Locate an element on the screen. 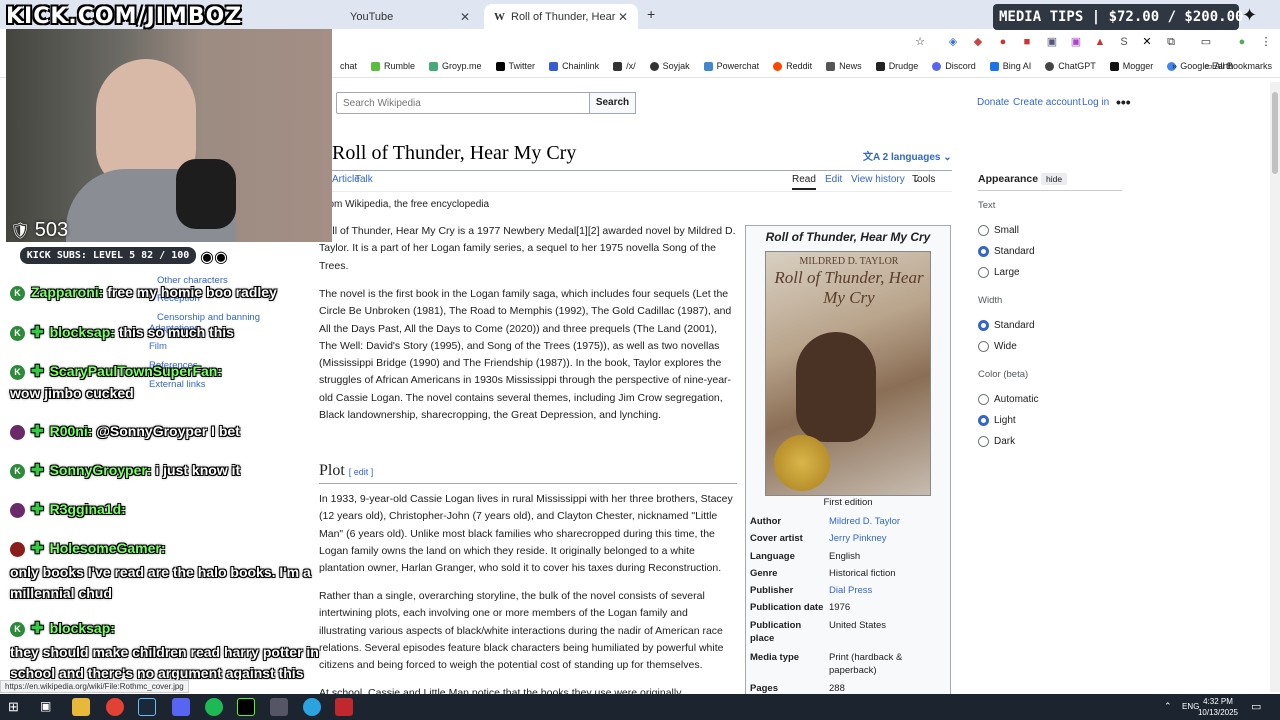 This screenshot has width=1280, height=720. tab-read: Read is located at coordinates (804, 182).